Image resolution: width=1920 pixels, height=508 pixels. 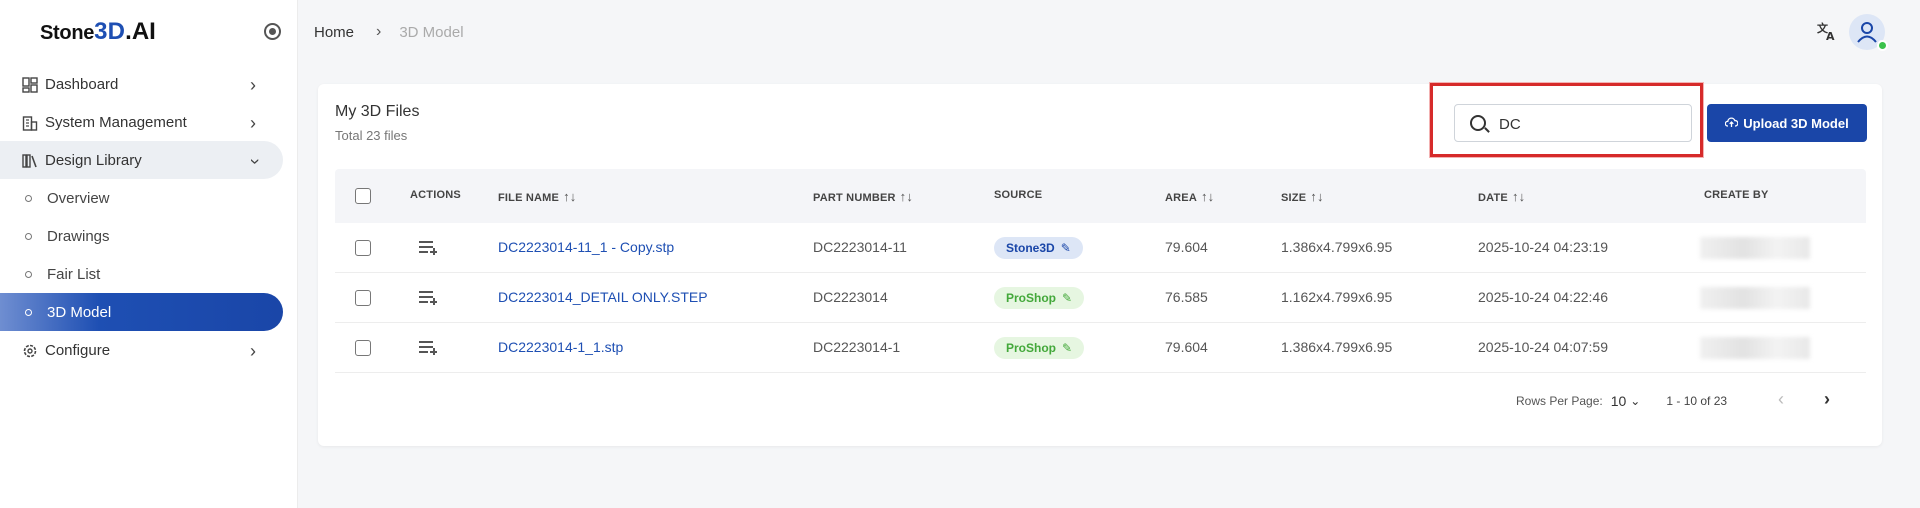 What do you see at coordinates (603, 297) in the screenshot?
I see `file-name-link: DC2223014_DETAIL ONLY.STEP` at bounding box center [603, 297].